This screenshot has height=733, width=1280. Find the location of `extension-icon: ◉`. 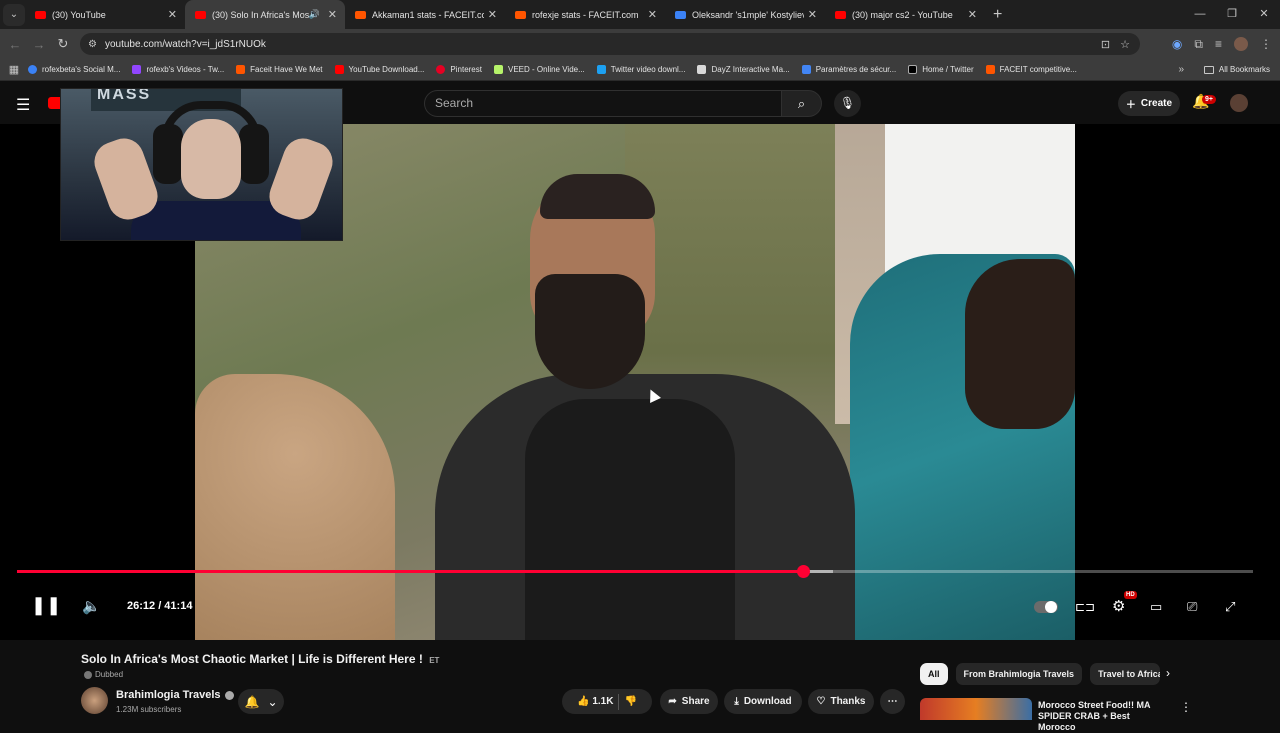

extension-icon: ◉ is located at coordinates (1177, 44).